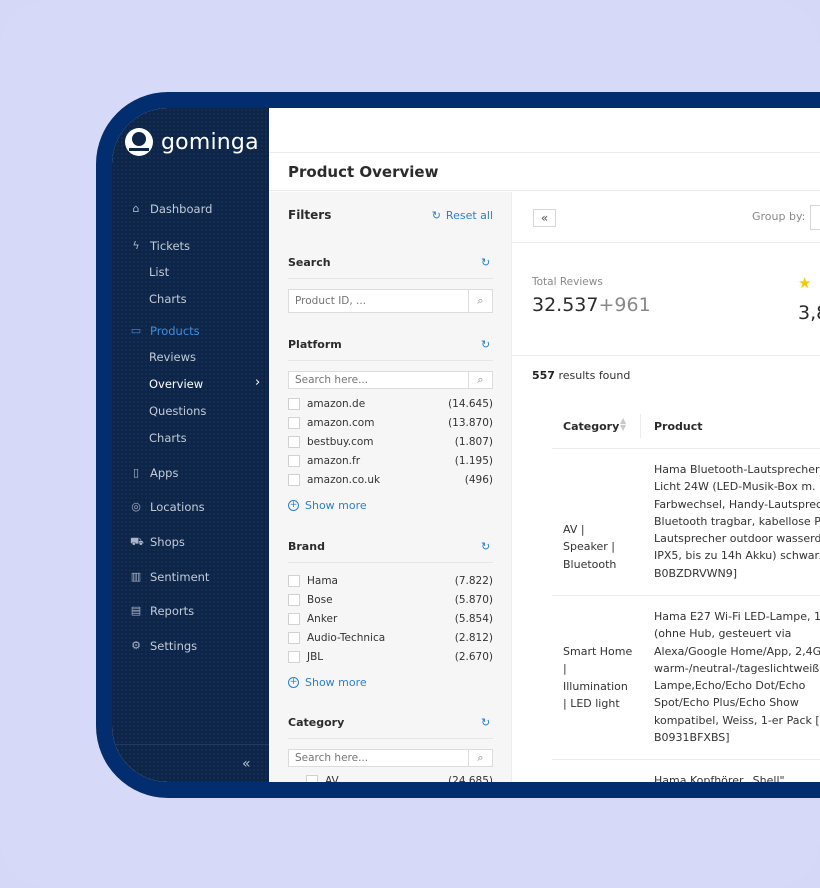 This screenshot has height=888, width=820. Describe the element at coordinates (390, 581) in the screenshot. I see `brand-option: Hama (7.822)` at that location.